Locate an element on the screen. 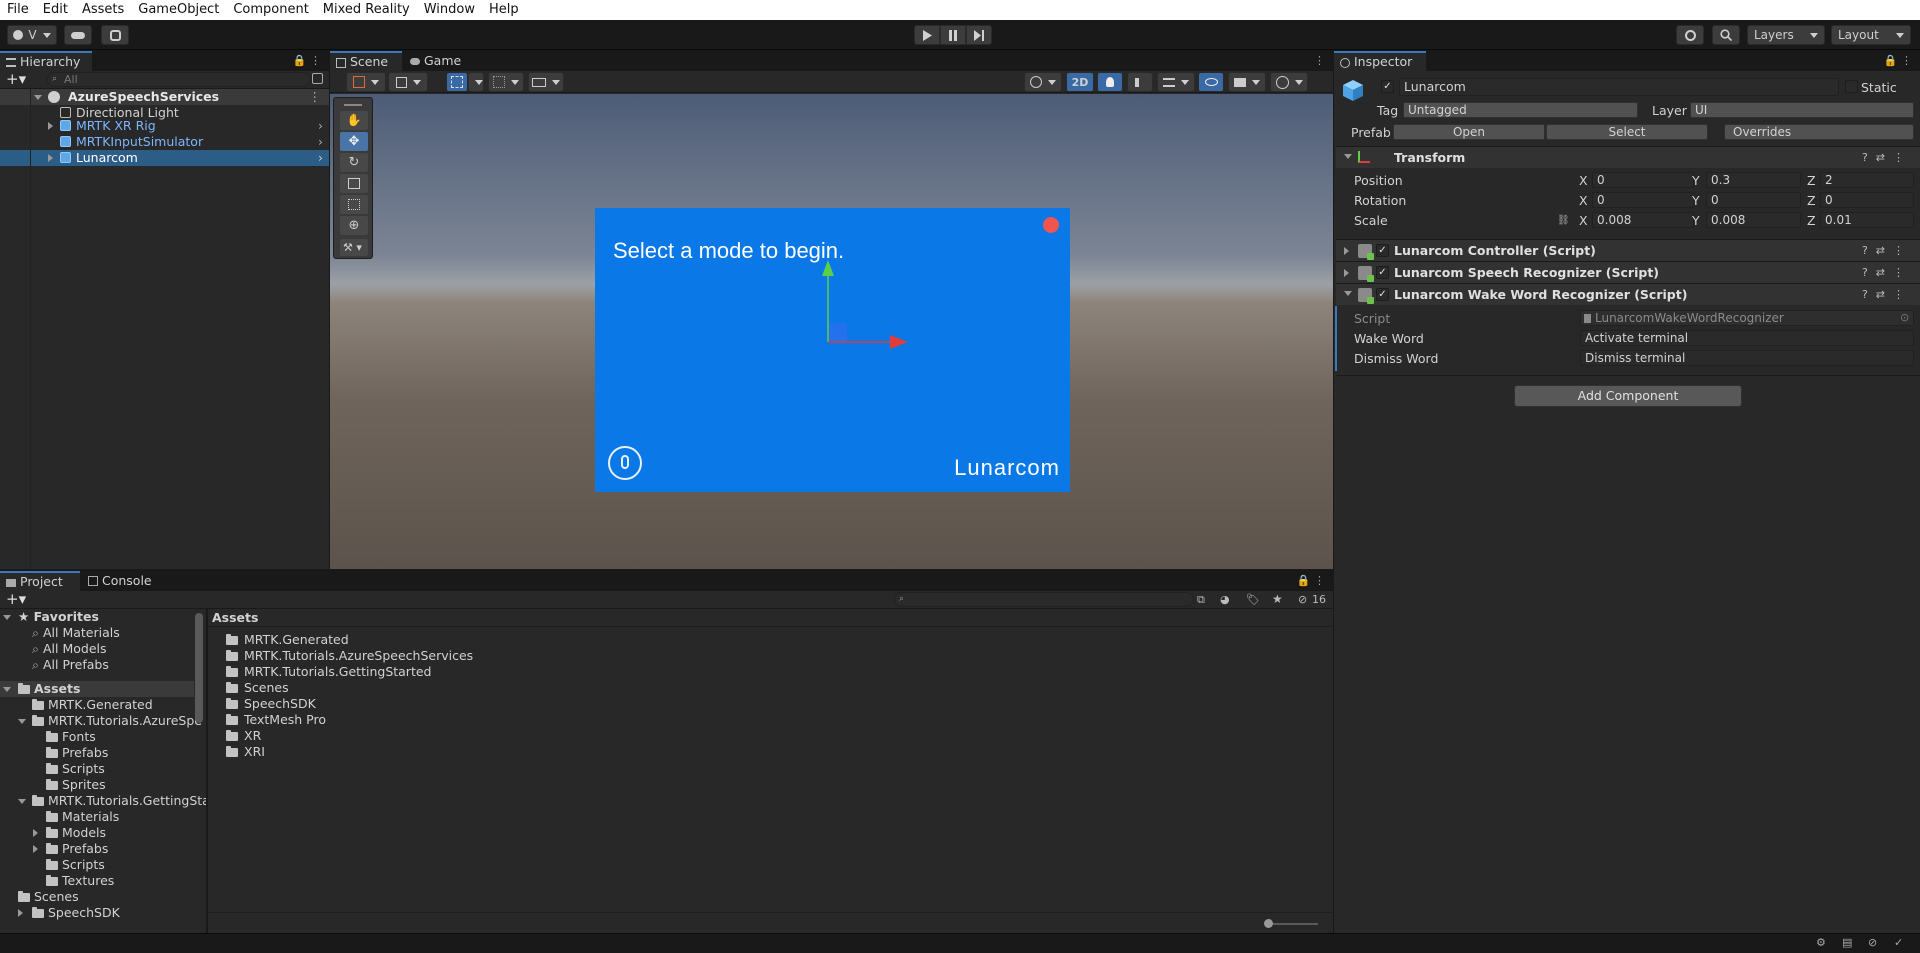  rotation-x-field: 0 is located at coordinates (1643, 200).